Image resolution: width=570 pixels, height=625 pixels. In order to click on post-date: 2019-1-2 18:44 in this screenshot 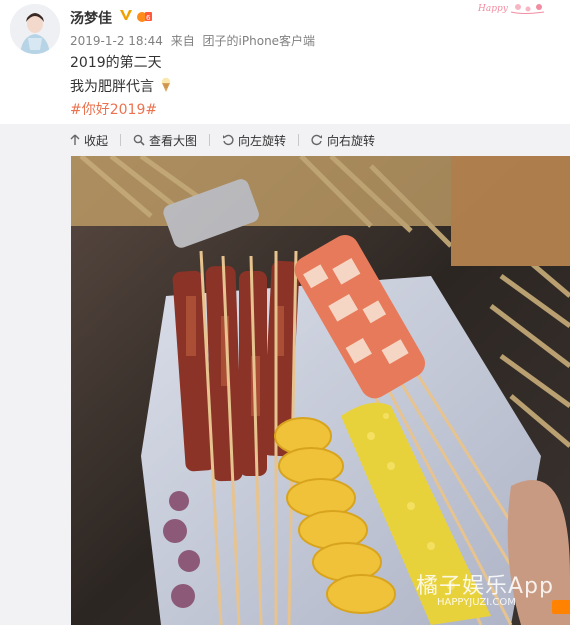, I will do `click(116, 41)`.